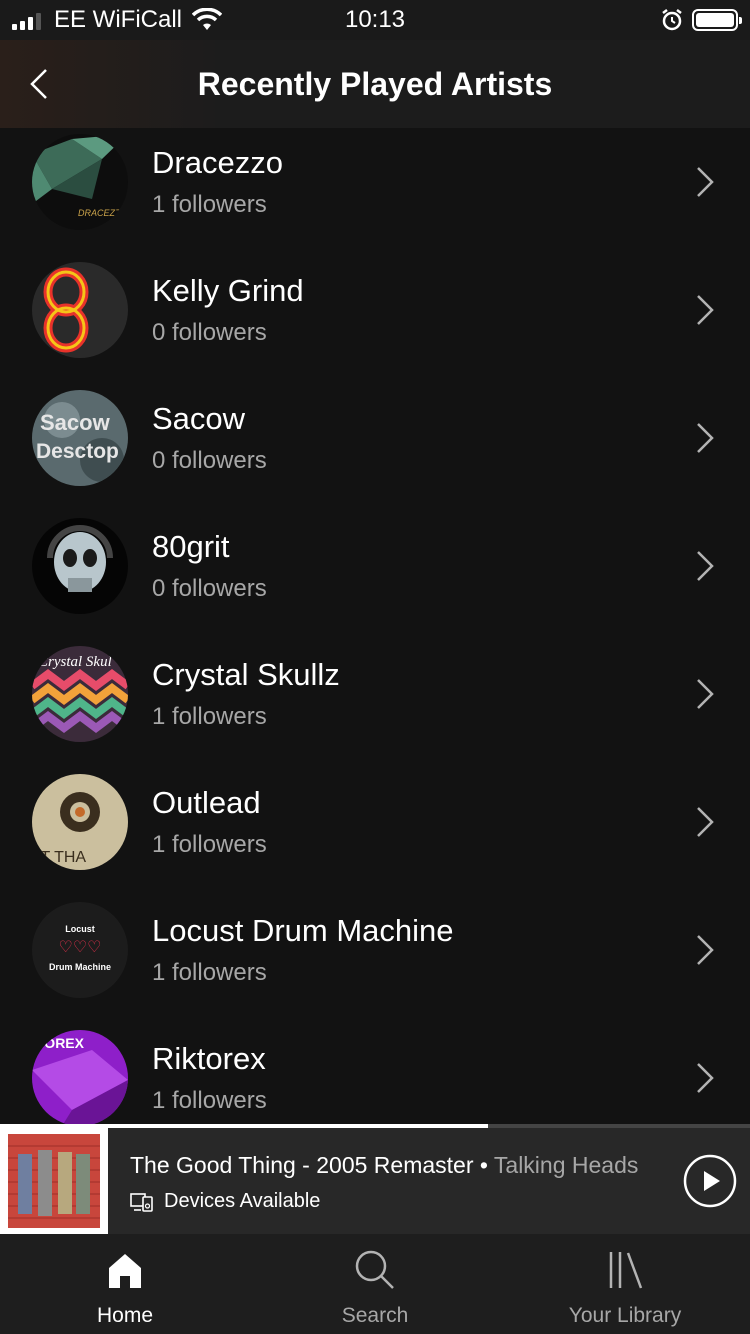 The width and height of the screenshot is (750, 1334). I want to click on svg-text: Drum Machine, so click(80, 967).